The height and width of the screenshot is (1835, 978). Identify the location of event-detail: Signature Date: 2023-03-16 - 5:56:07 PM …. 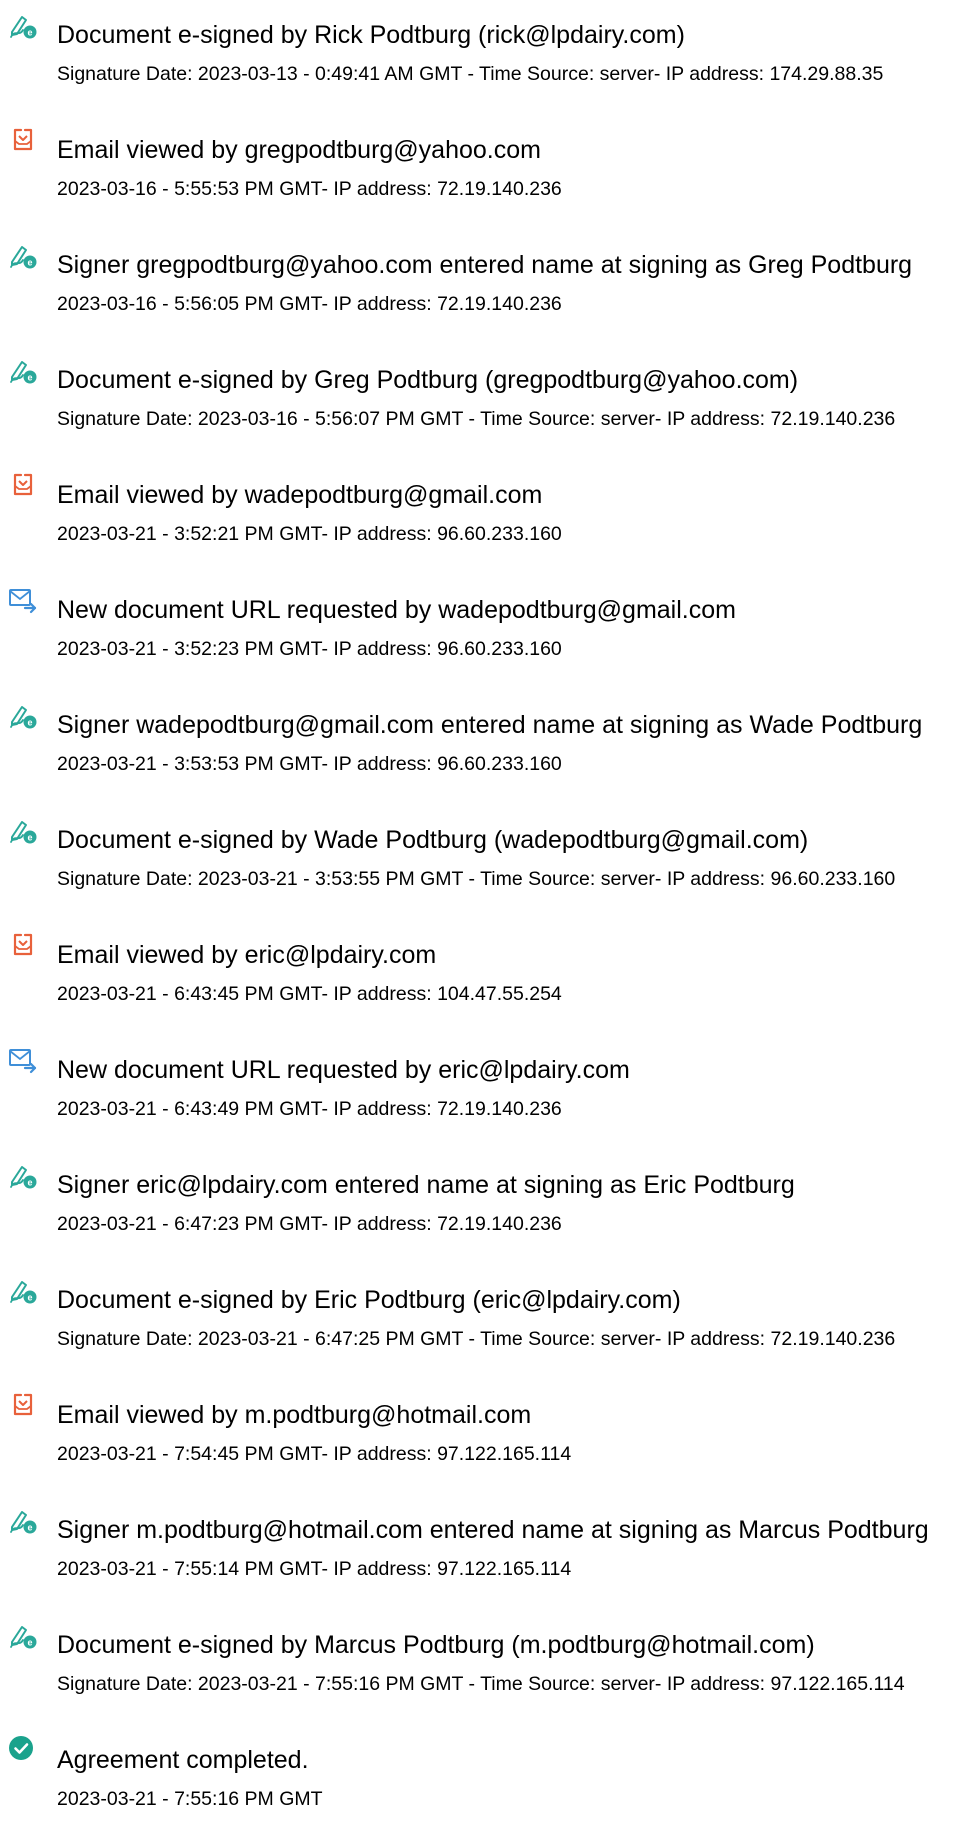
(476, 419).